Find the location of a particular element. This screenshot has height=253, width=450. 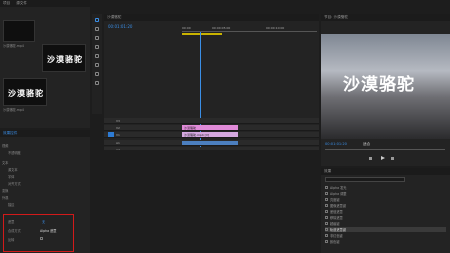

effect-label: Alpha 调整 is located at coordinates (338, 194).